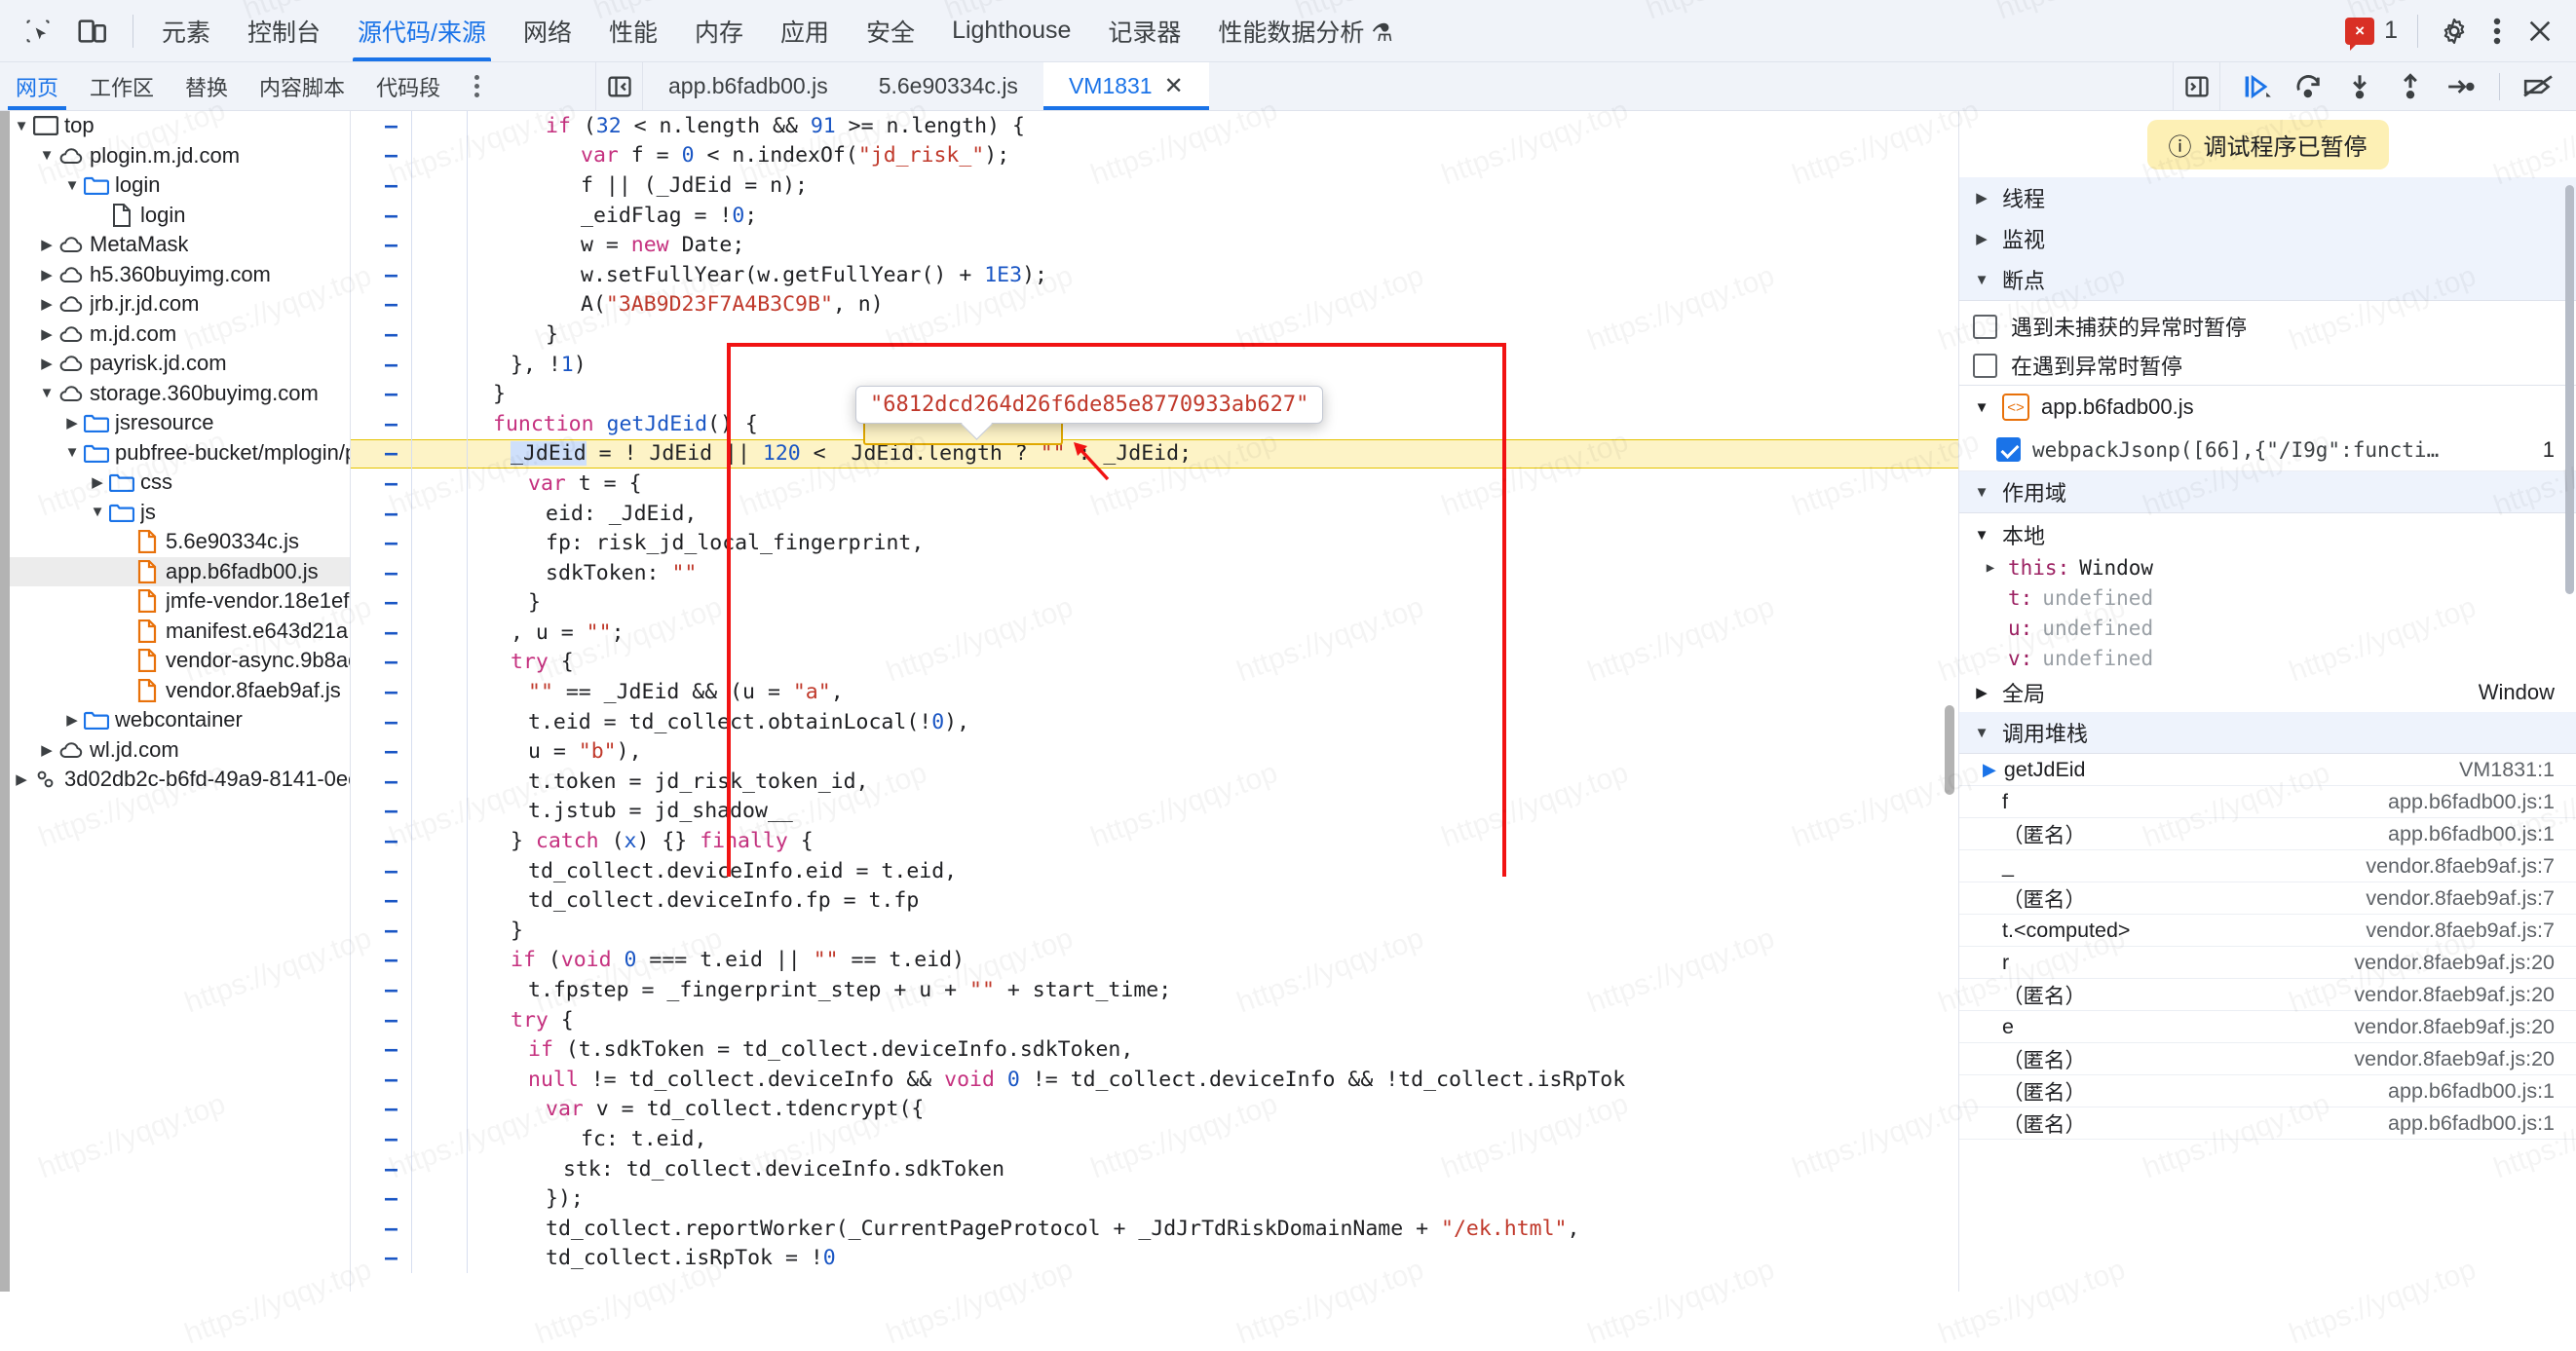  What do you see at coordinates (2267, 534) in the screenshot?
I see `scope-local-header: ▼ 本地` at bounding box center [2267, 534].